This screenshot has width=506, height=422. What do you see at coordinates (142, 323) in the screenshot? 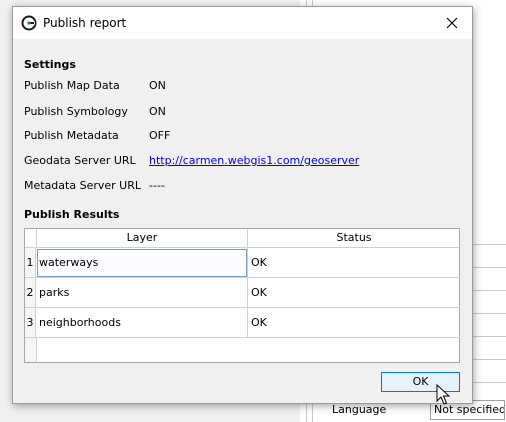
I see `layer-cell: neighborhoods` at bounding box center [142, 323].